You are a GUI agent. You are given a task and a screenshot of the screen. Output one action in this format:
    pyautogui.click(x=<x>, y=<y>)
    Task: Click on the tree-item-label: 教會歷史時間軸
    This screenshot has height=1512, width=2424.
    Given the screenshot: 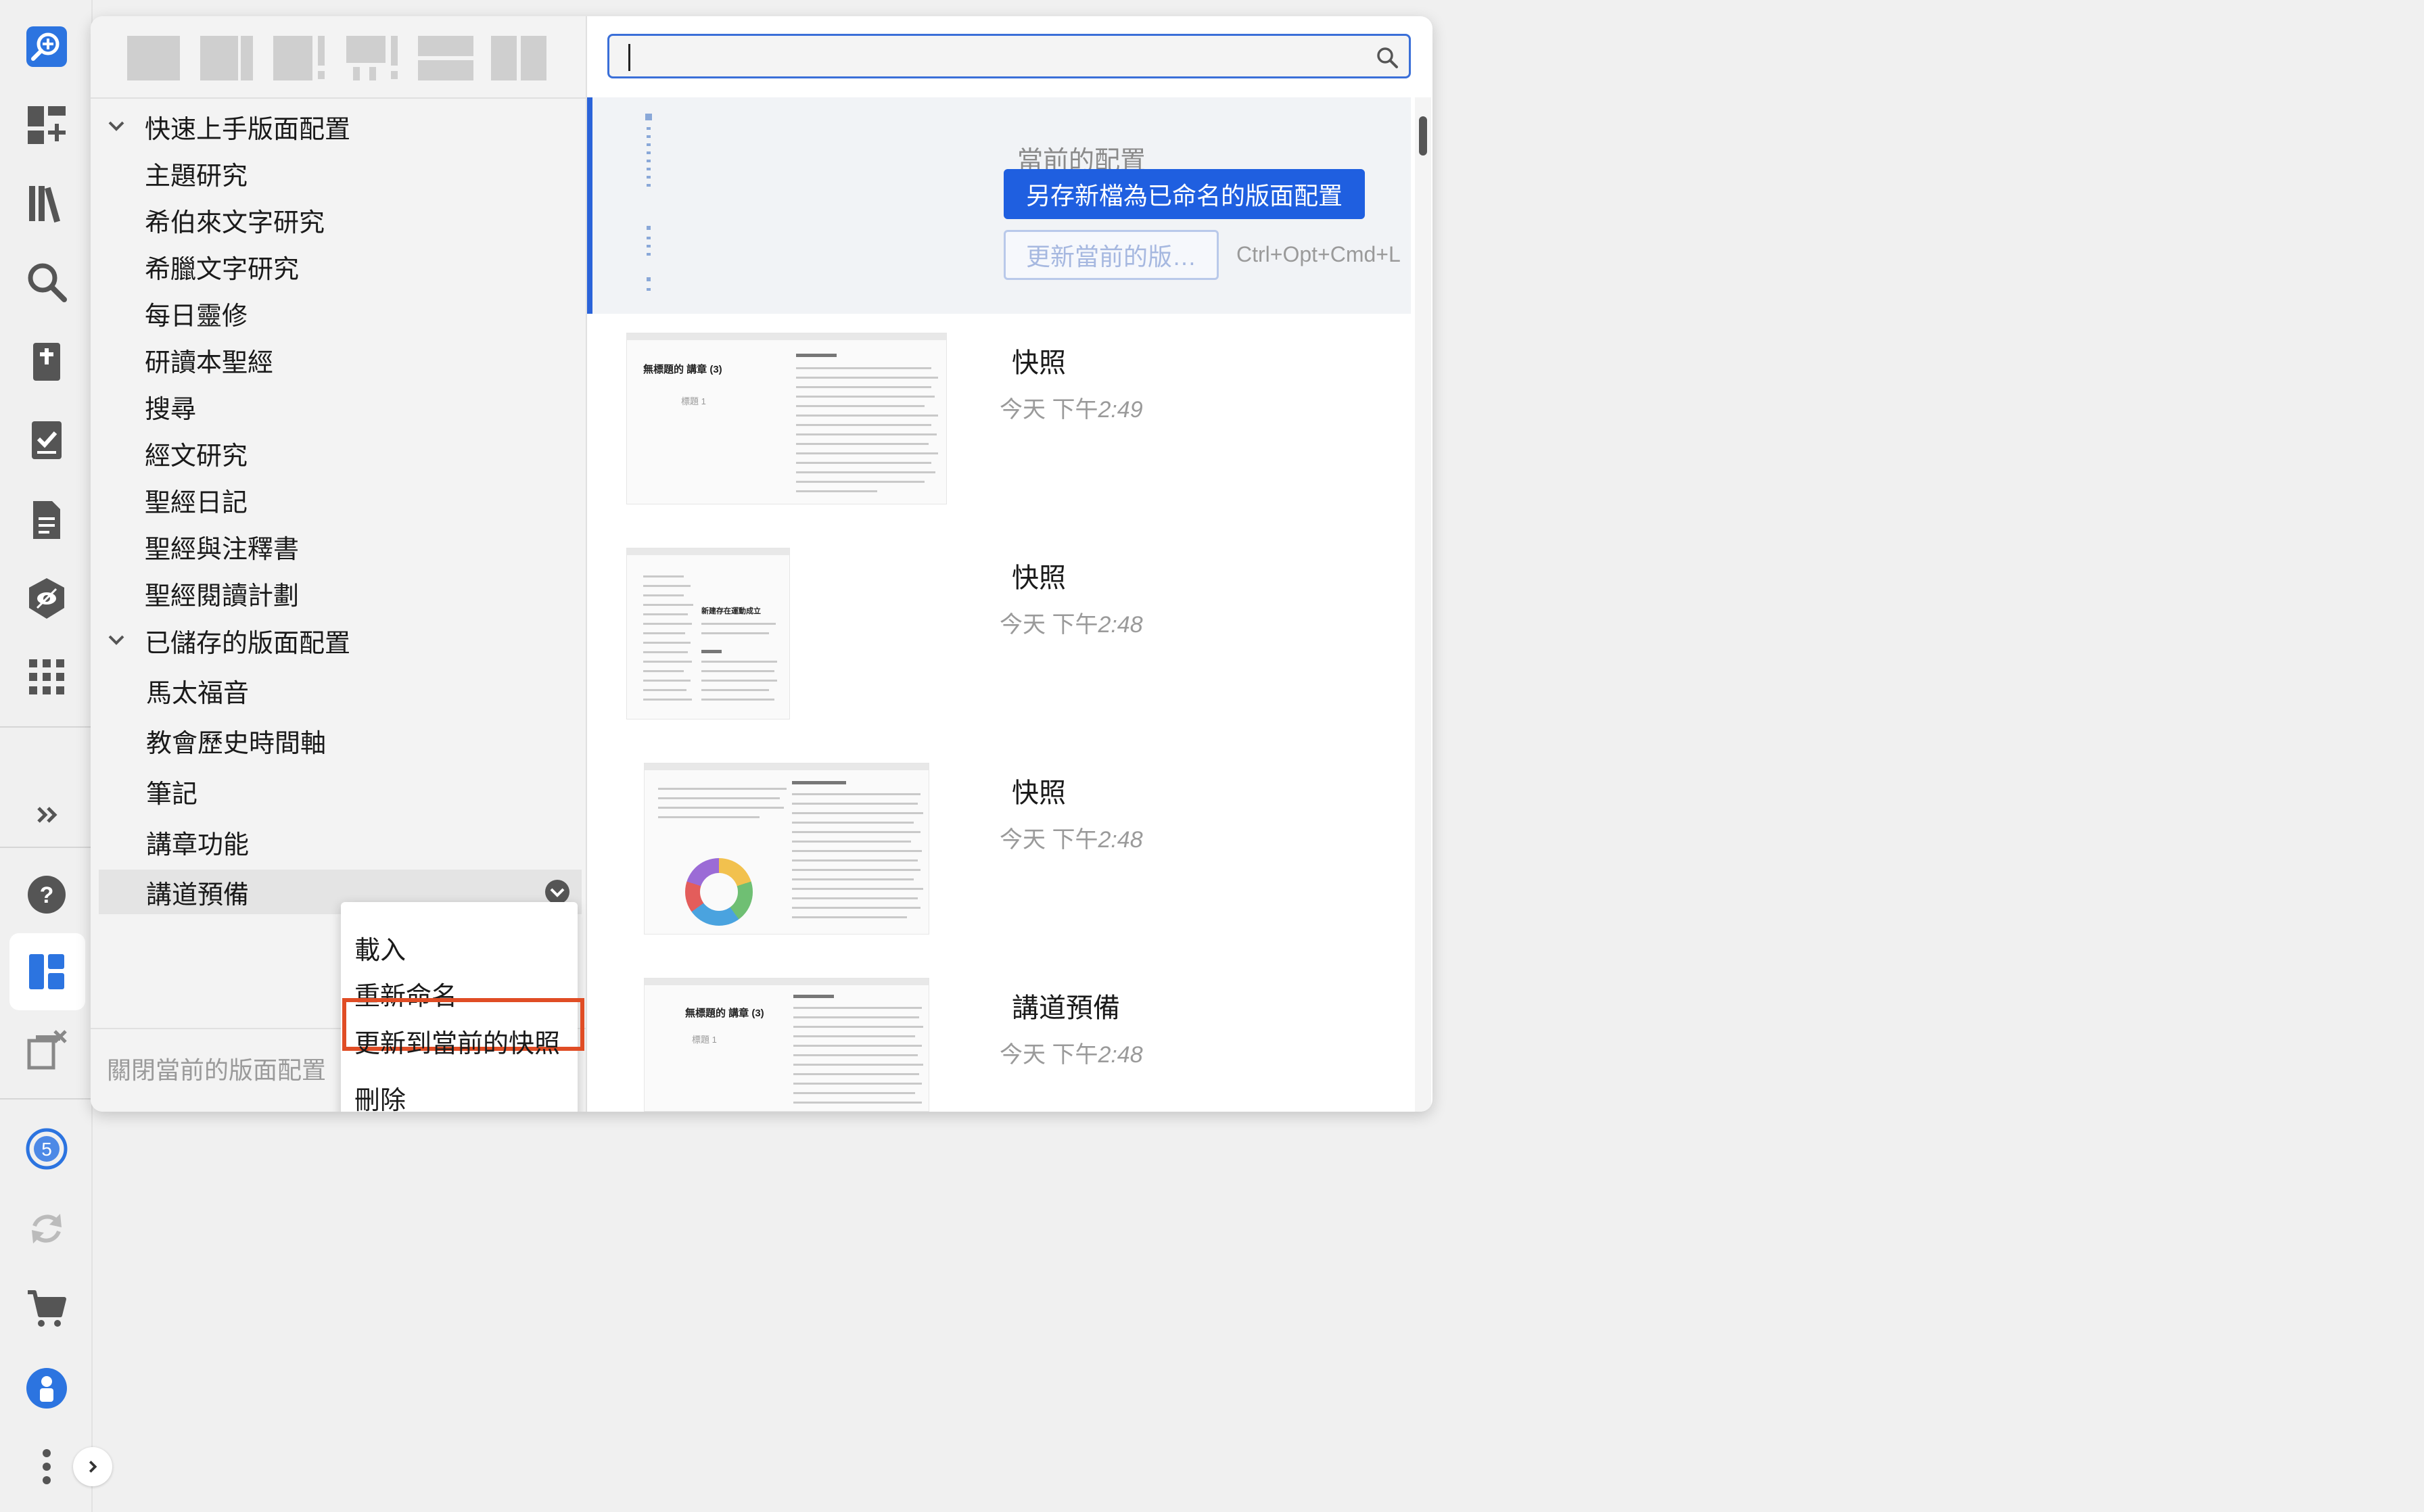 What is the action you would take?
    pyautogui.click(x=236, y=743)
    